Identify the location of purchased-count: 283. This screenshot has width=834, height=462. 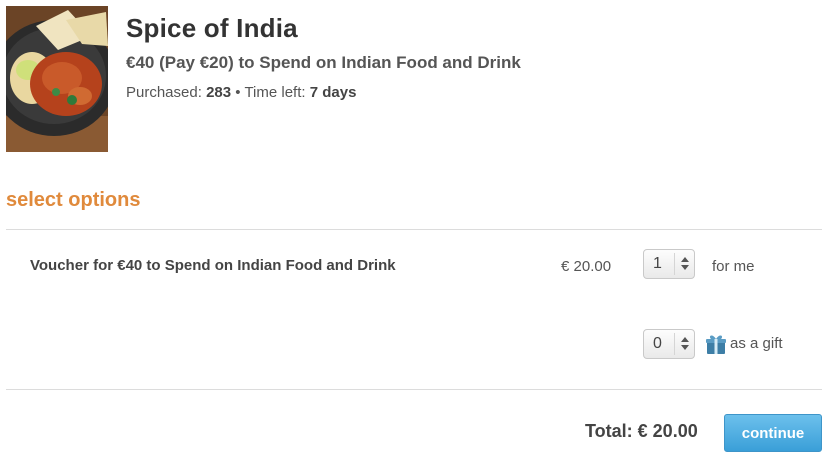
(219, 92).